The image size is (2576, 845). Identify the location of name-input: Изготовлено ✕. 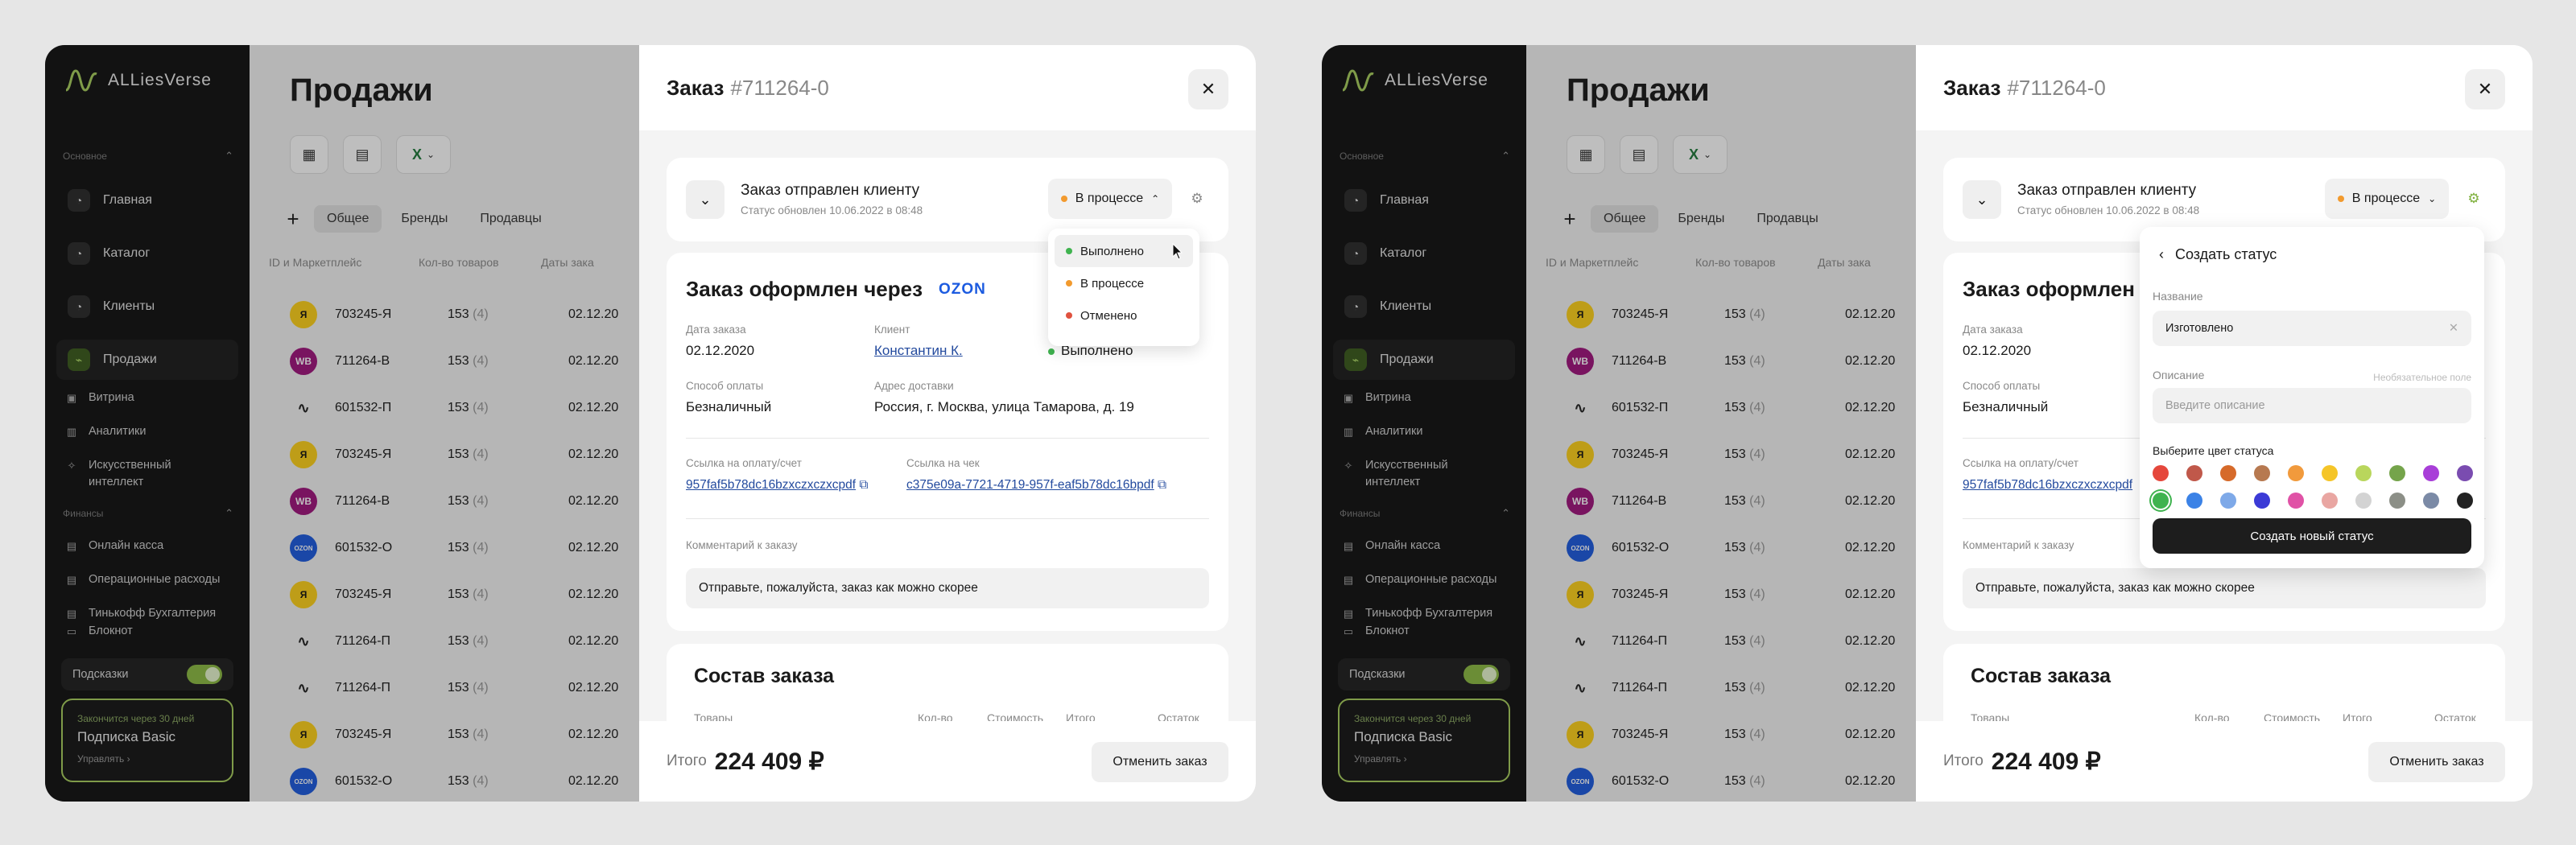
(2312, 328).